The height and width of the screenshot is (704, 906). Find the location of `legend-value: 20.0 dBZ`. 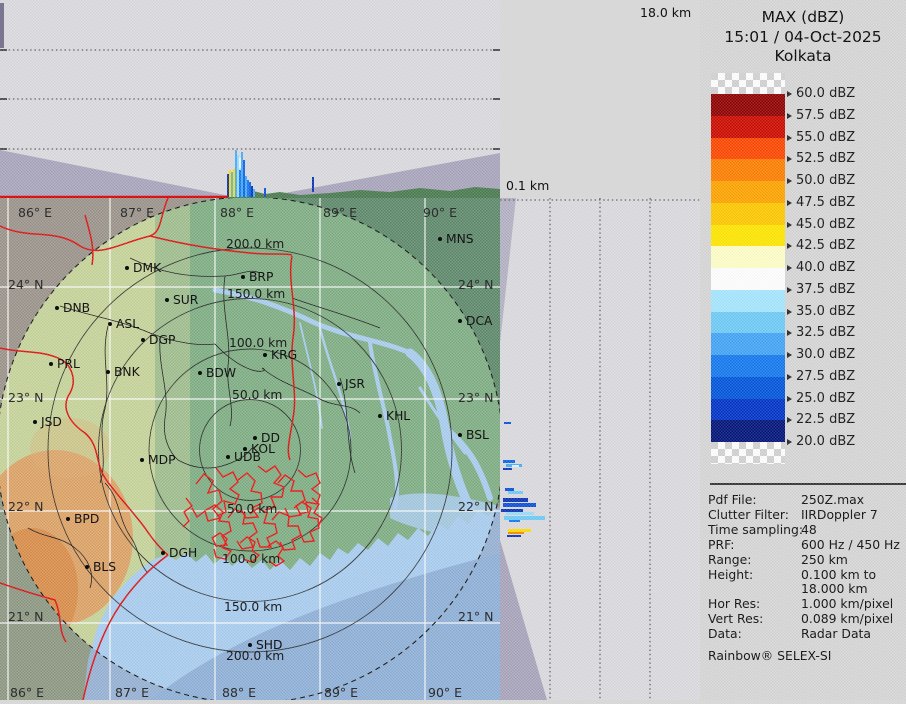

legend-value: 20.0 dBZ is located at coordinates (826, 441).